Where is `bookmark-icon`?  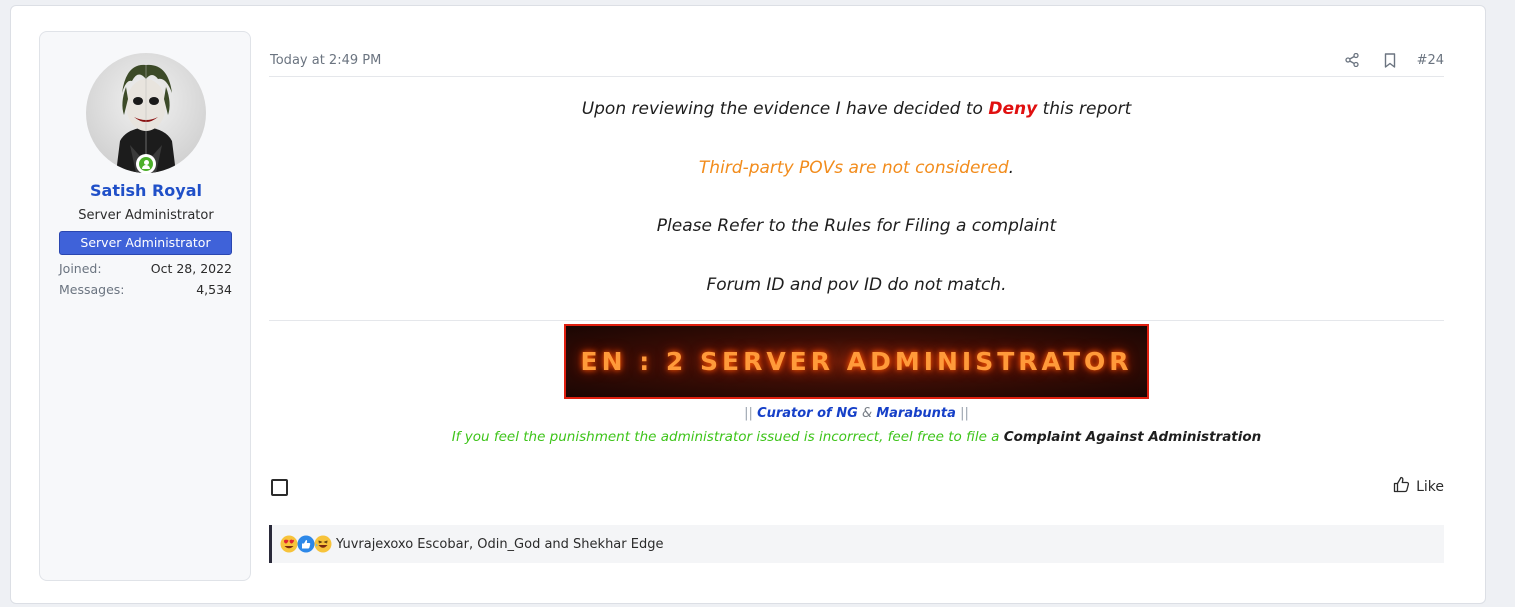
bookmark-icon is located at coordinates (1390, 60).